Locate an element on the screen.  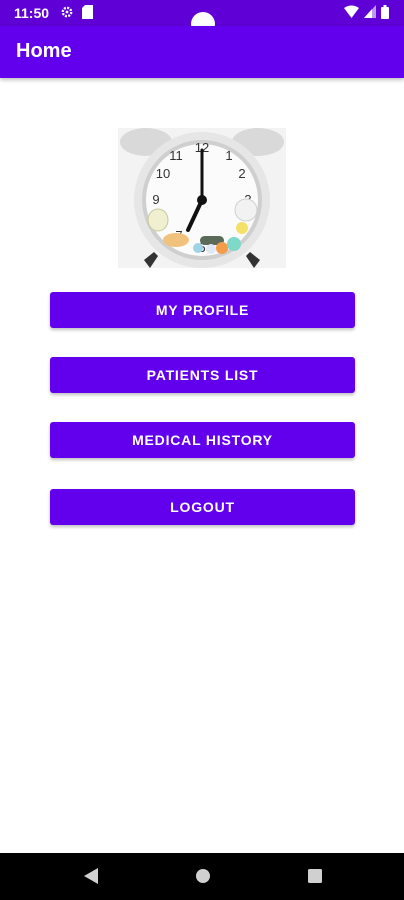
home-icon is located at coordinates (203, 878).